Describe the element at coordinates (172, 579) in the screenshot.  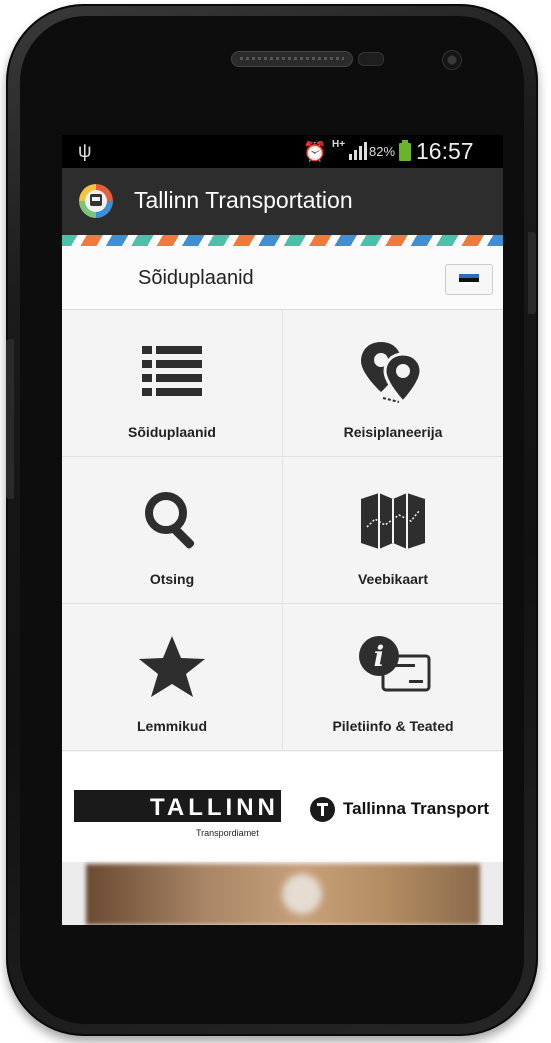
I see `menu-item-label: Otsing` at that location.